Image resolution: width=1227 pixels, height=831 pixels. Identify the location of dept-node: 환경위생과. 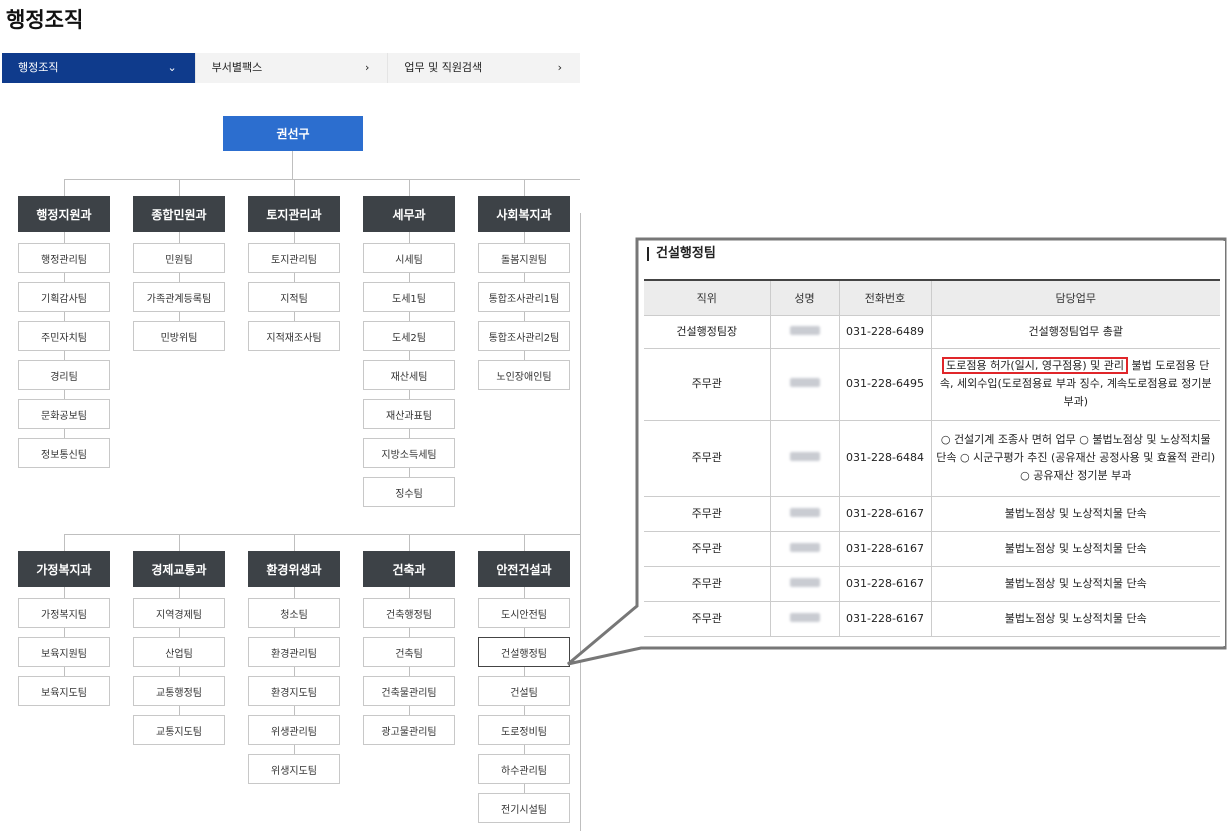
(294, 569).